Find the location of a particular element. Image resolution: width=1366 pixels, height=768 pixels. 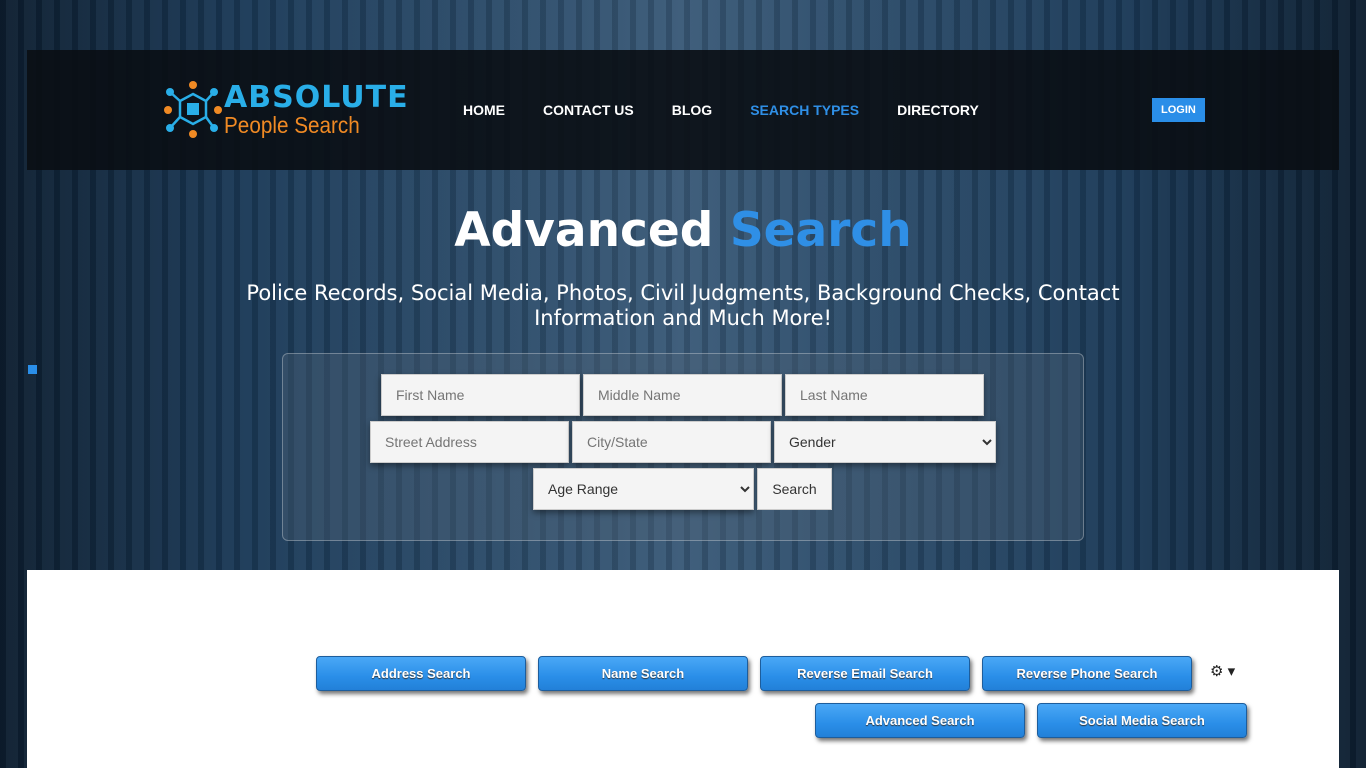

social-media-search-button: Social Media Search is located at coordinates (1142, 720).